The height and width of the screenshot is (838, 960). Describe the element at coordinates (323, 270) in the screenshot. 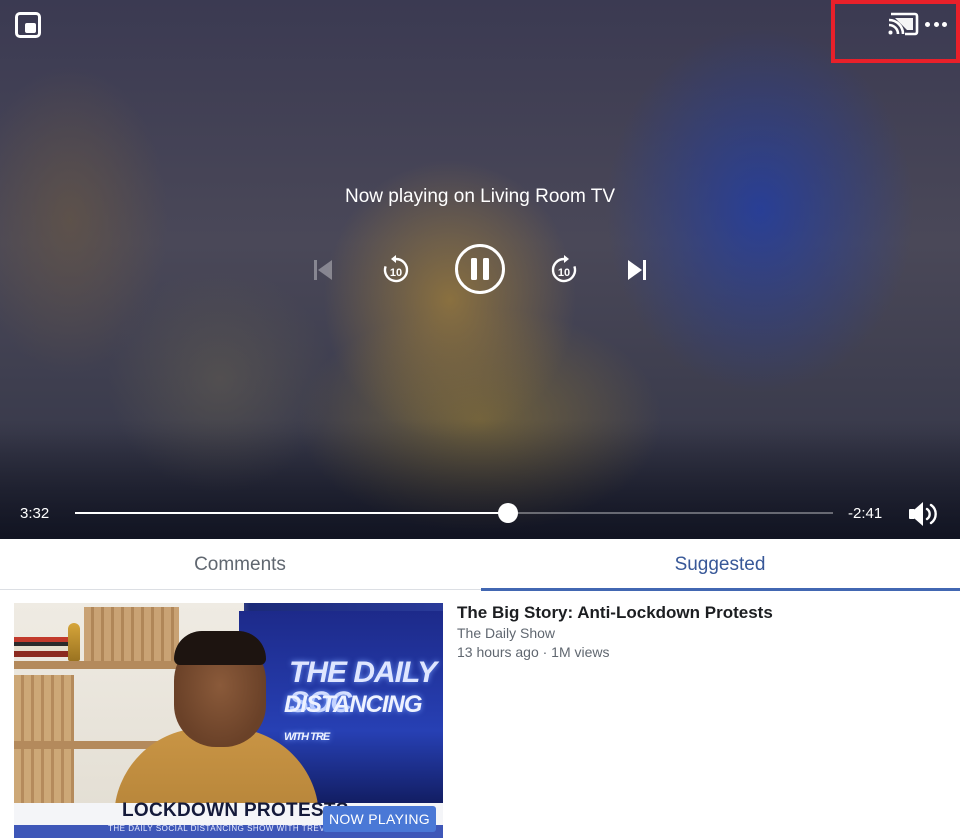

I see `skip-previous-icon` at that location.